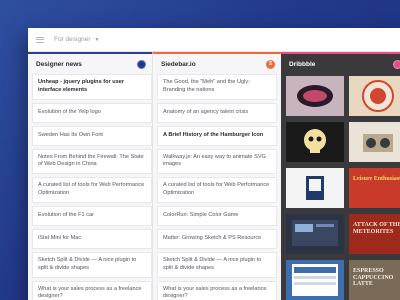 Image resolution: width=400 pixels, height=300 pixels. Describe the element at coordinates (270, 64) in the screenshot. I see `sidebar-io-icon: S` at that location.